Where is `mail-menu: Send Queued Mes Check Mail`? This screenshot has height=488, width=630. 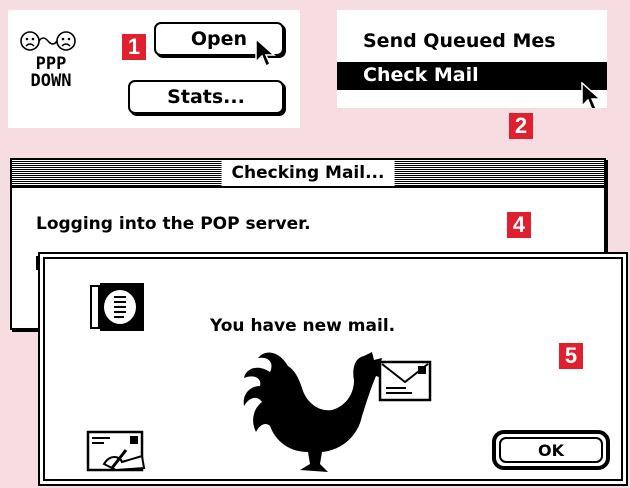
mail-menu: Send Queued Mes Check Mail is located at coordinates (472, 59).